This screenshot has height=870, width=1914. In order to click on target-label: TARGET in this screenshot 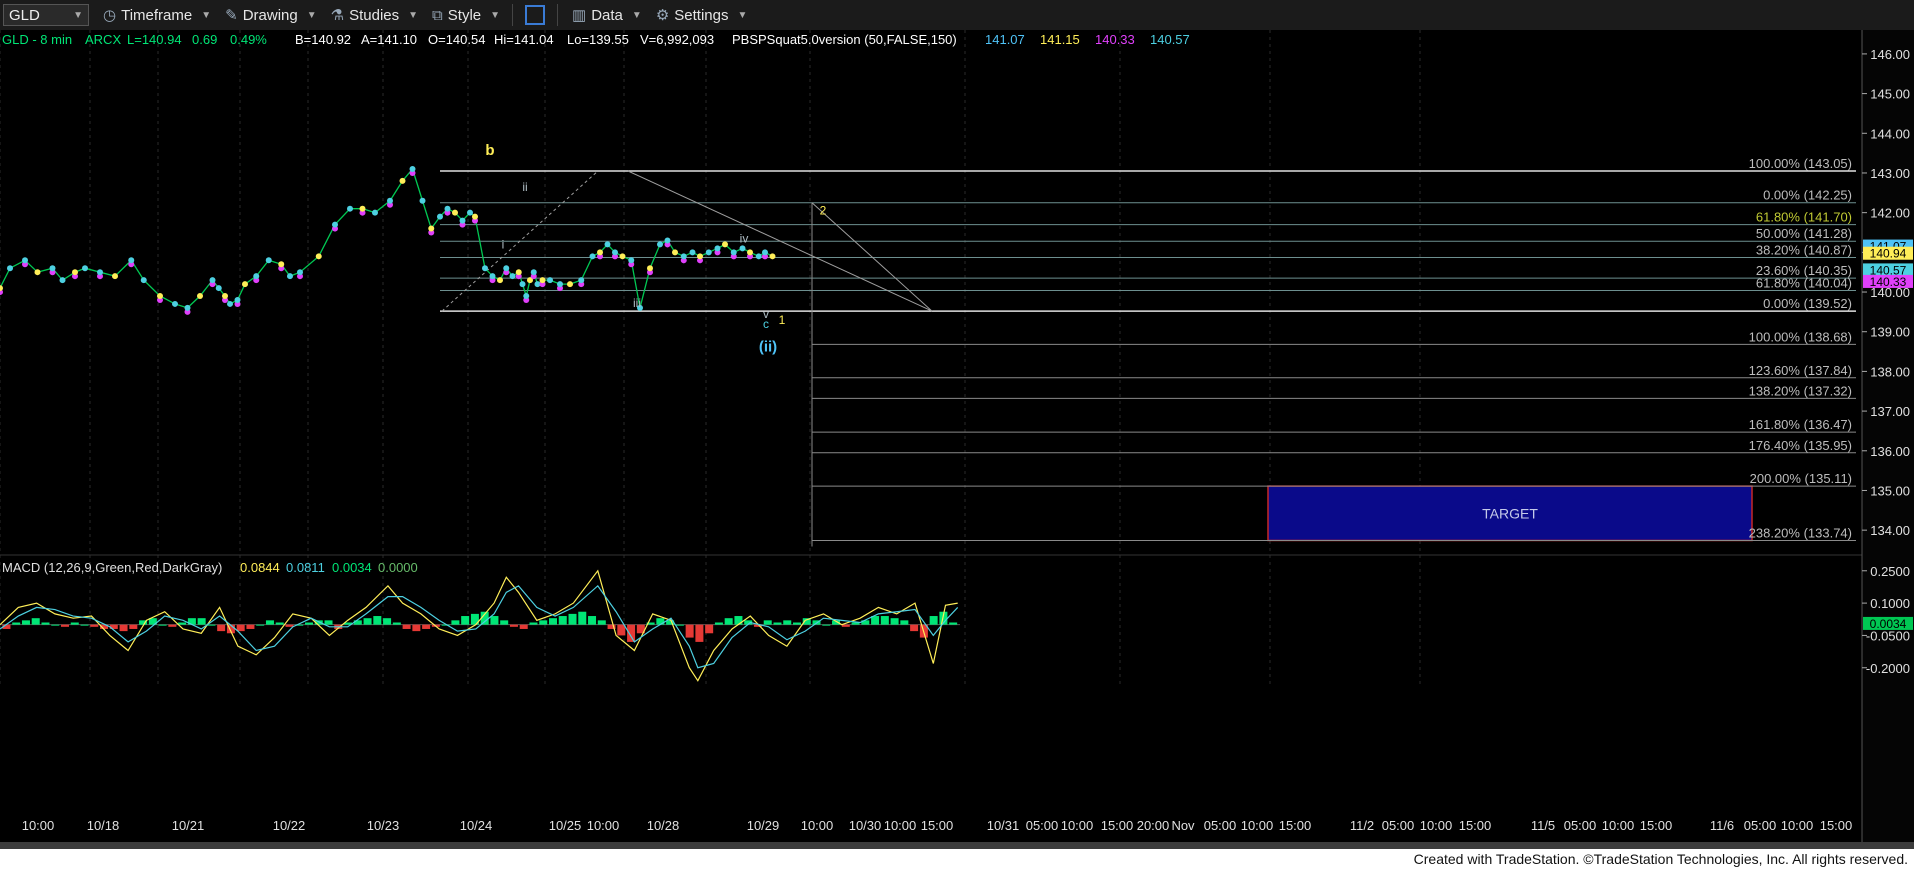, I will do `click(1510, 513)`.